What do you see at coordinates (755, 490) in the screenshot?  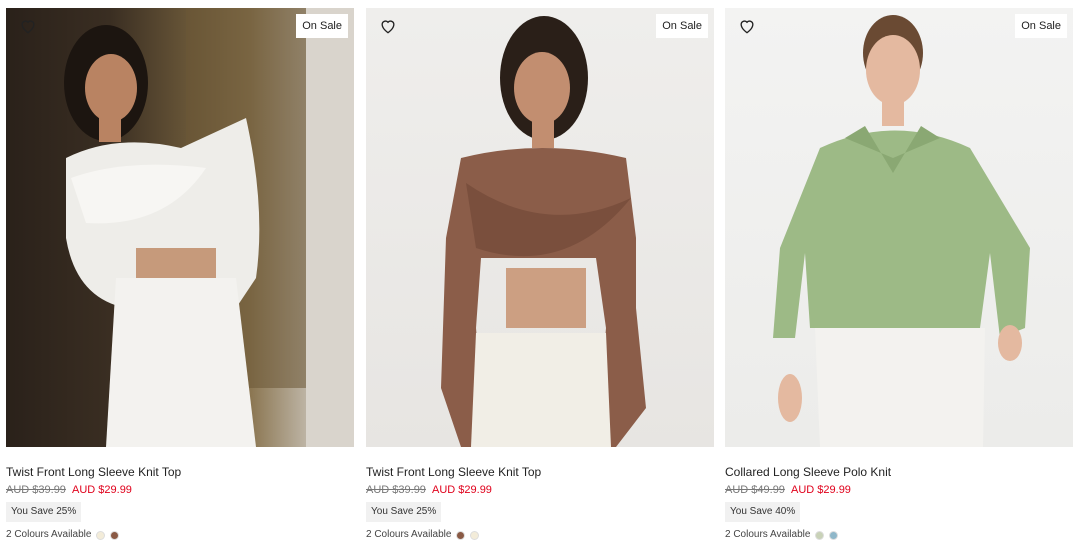 I see `original-price: AUD $49.99` at bounding box center [755, 490].